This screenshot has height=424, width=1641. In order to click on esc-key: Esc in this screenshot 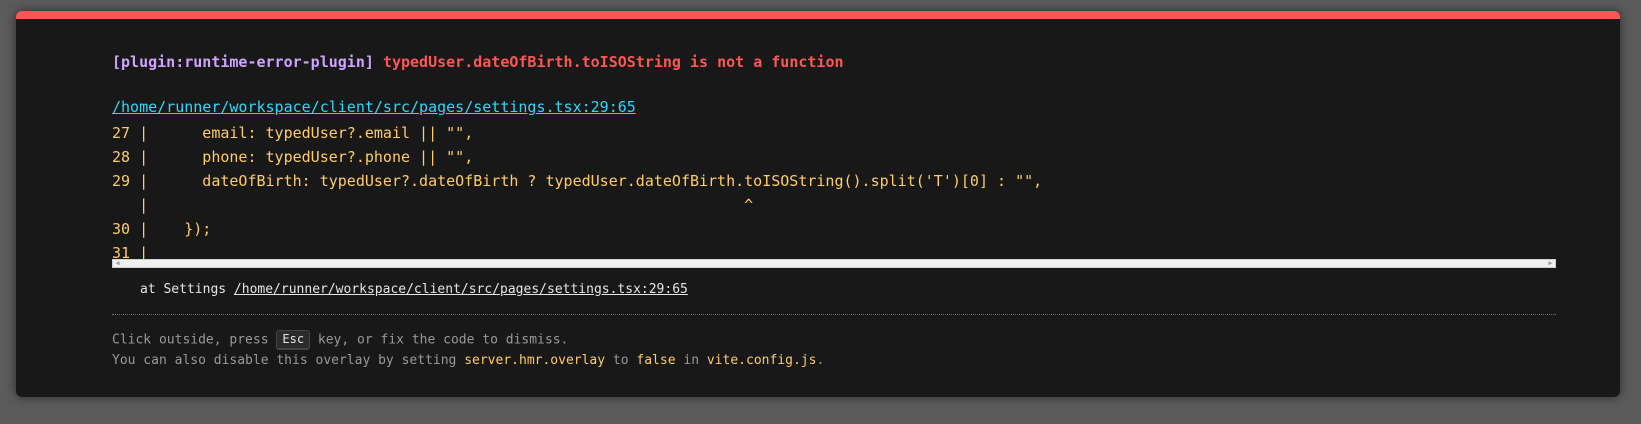, I will do `click(293, 340)`.